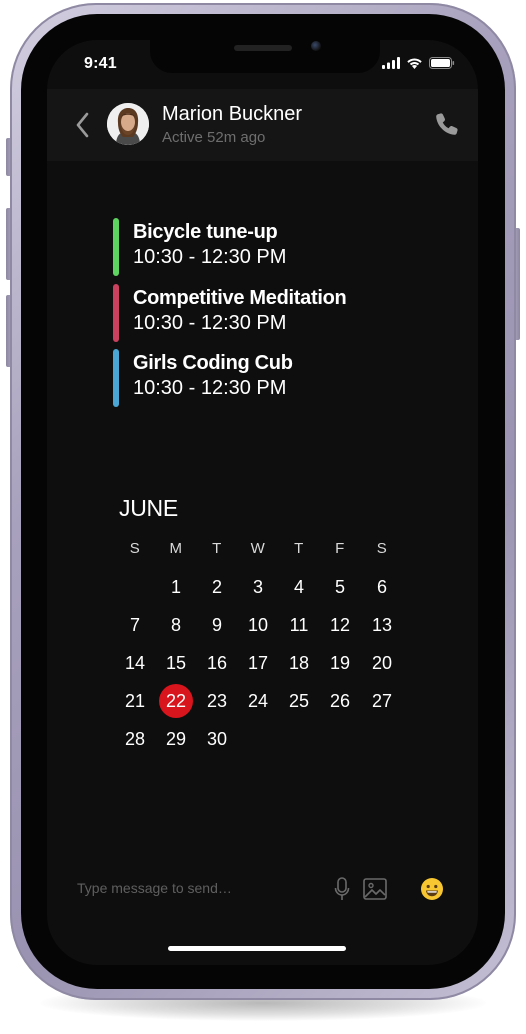 This screenshot has height=1034, width=526. I want to click on calendar-day: 2, so click(217, 587).